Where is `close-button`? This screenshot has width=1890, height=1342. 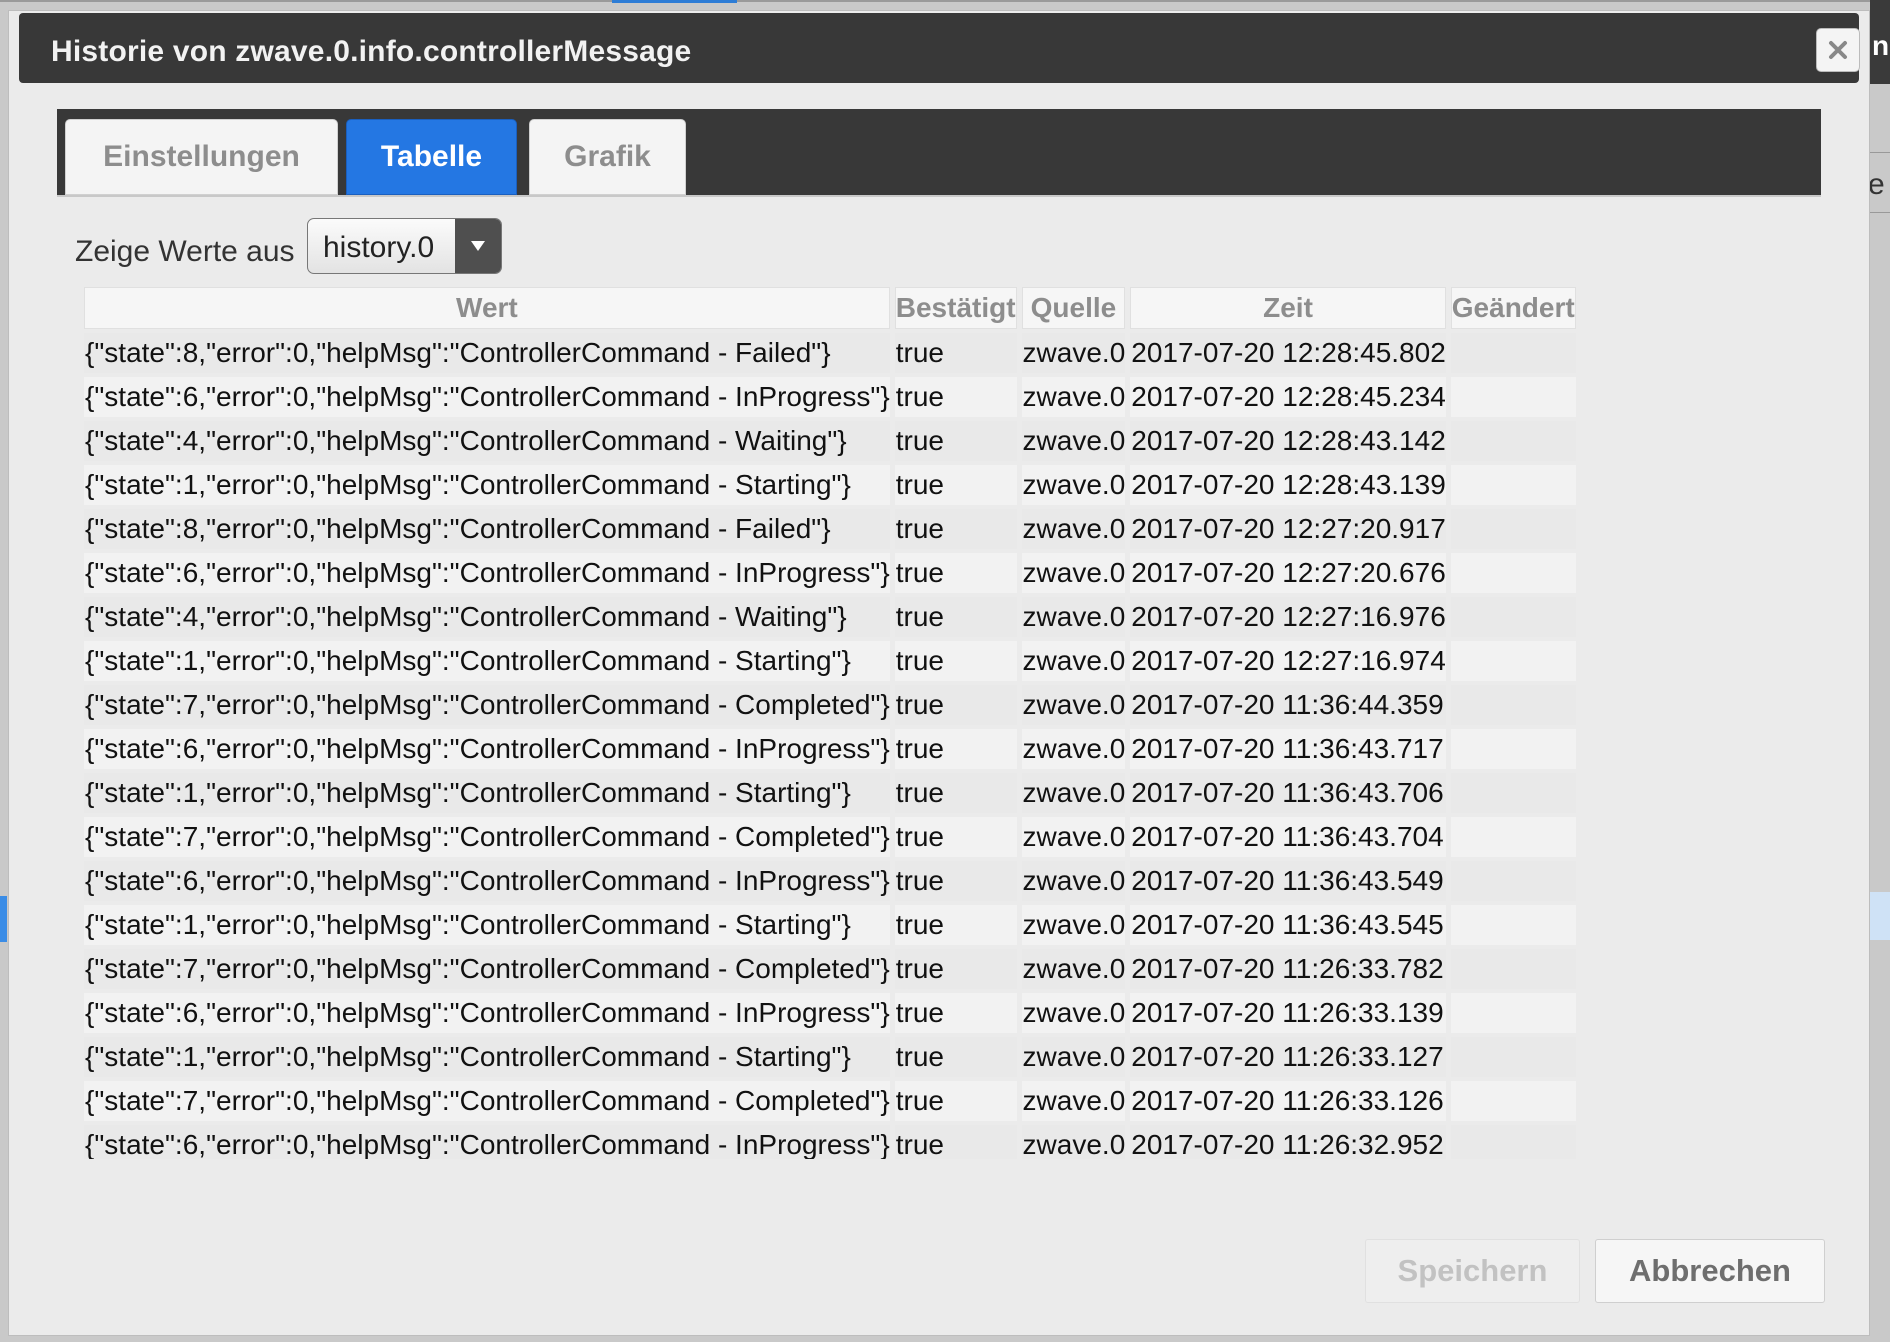
close-button is located at coordinates (1838, 50).